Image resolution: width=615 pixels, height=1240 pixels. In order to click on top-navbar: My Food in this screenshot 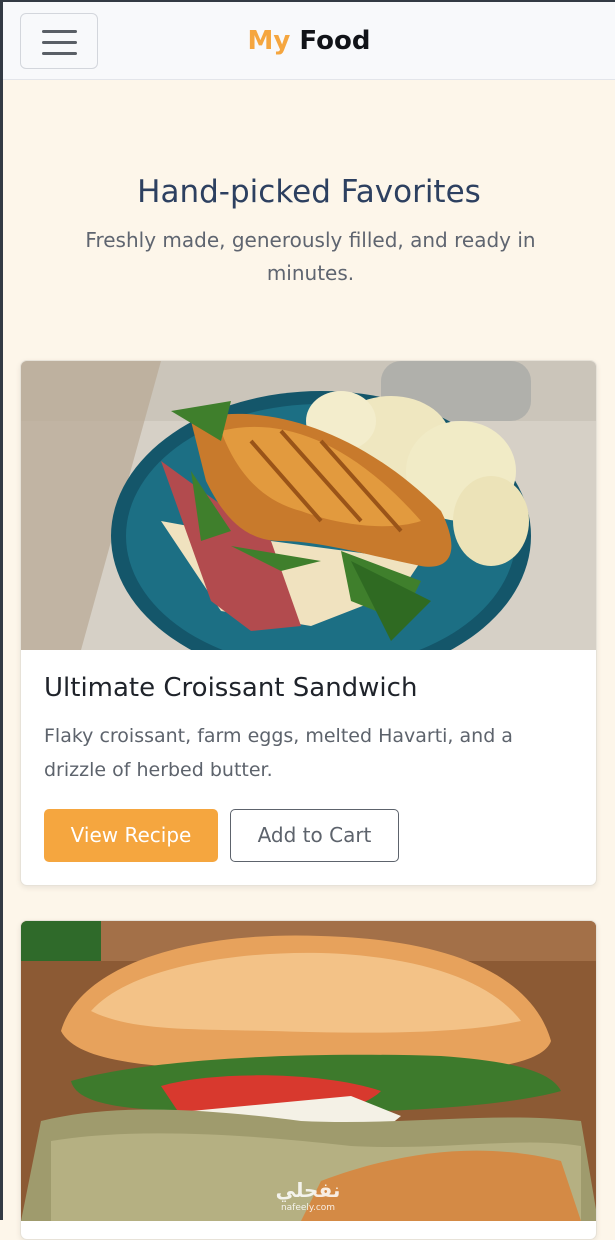, I will do `click(309, 41)`.